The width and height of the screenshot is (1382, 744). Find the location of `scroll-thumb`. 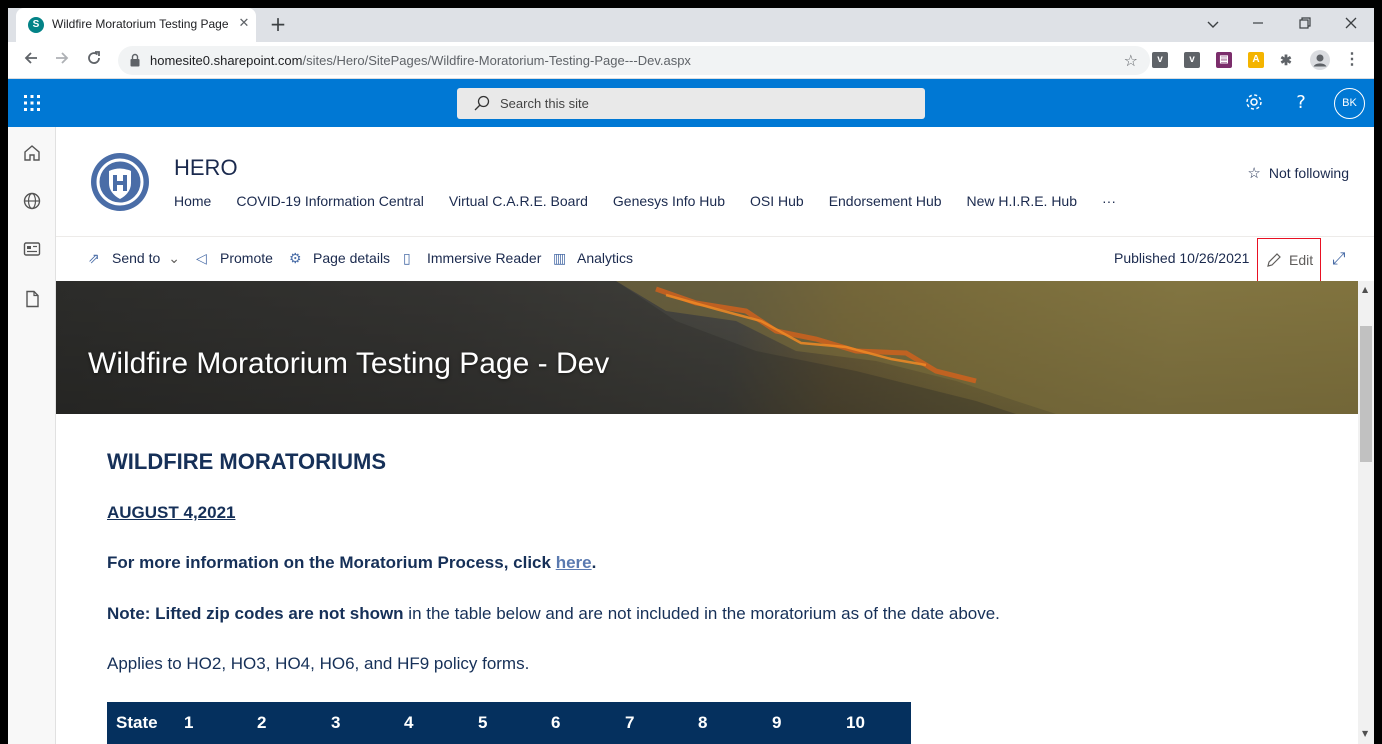

scroll-thumb is located at coordinates (1366, 394).